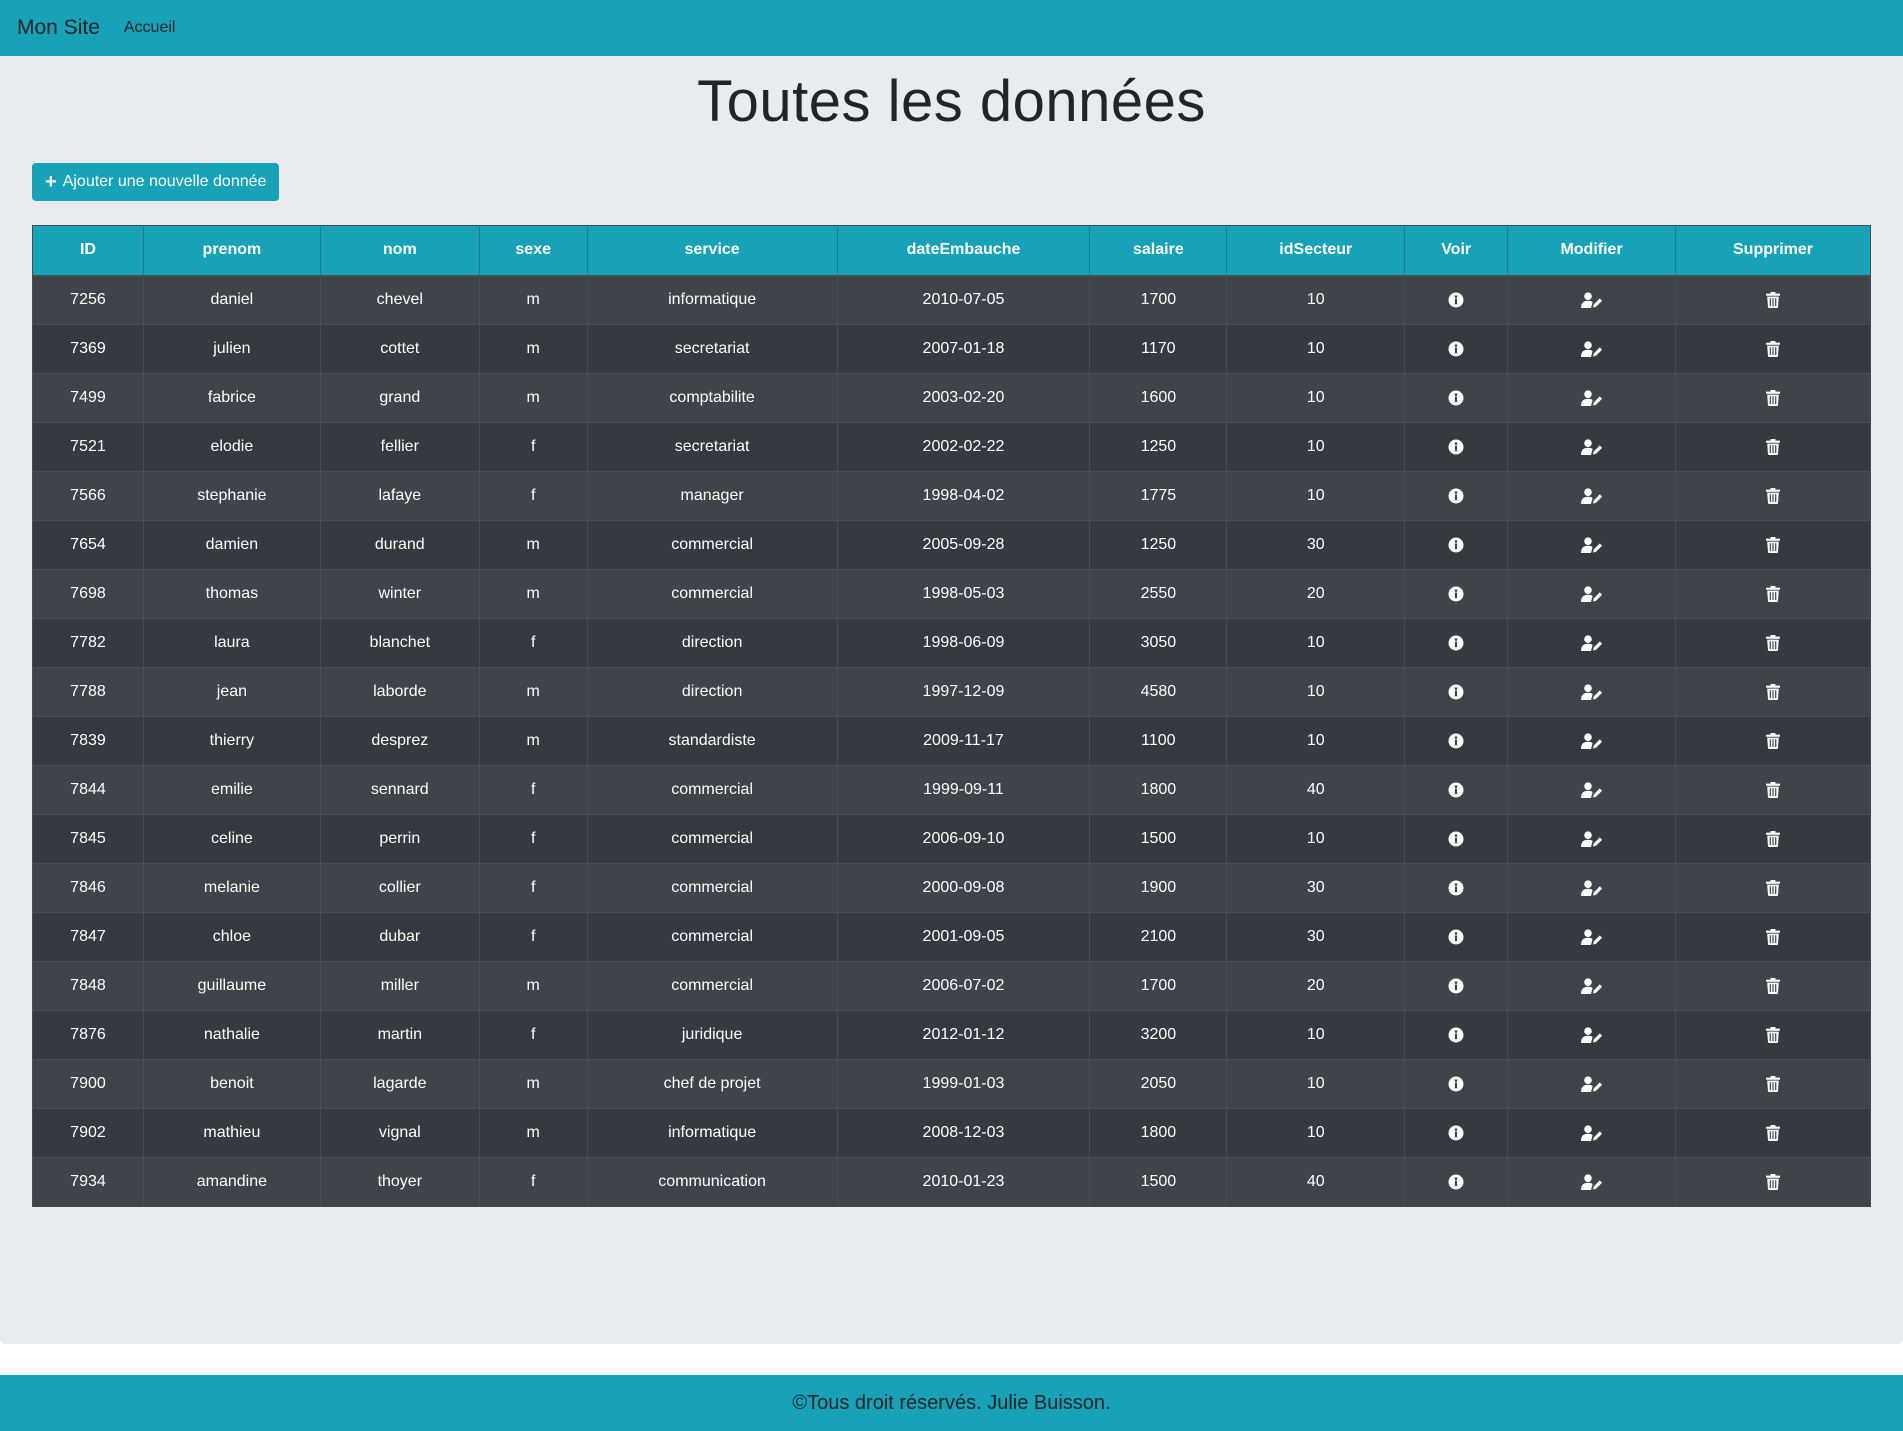  I want to click on cell-salaire: 4580, so click(1158, 692).